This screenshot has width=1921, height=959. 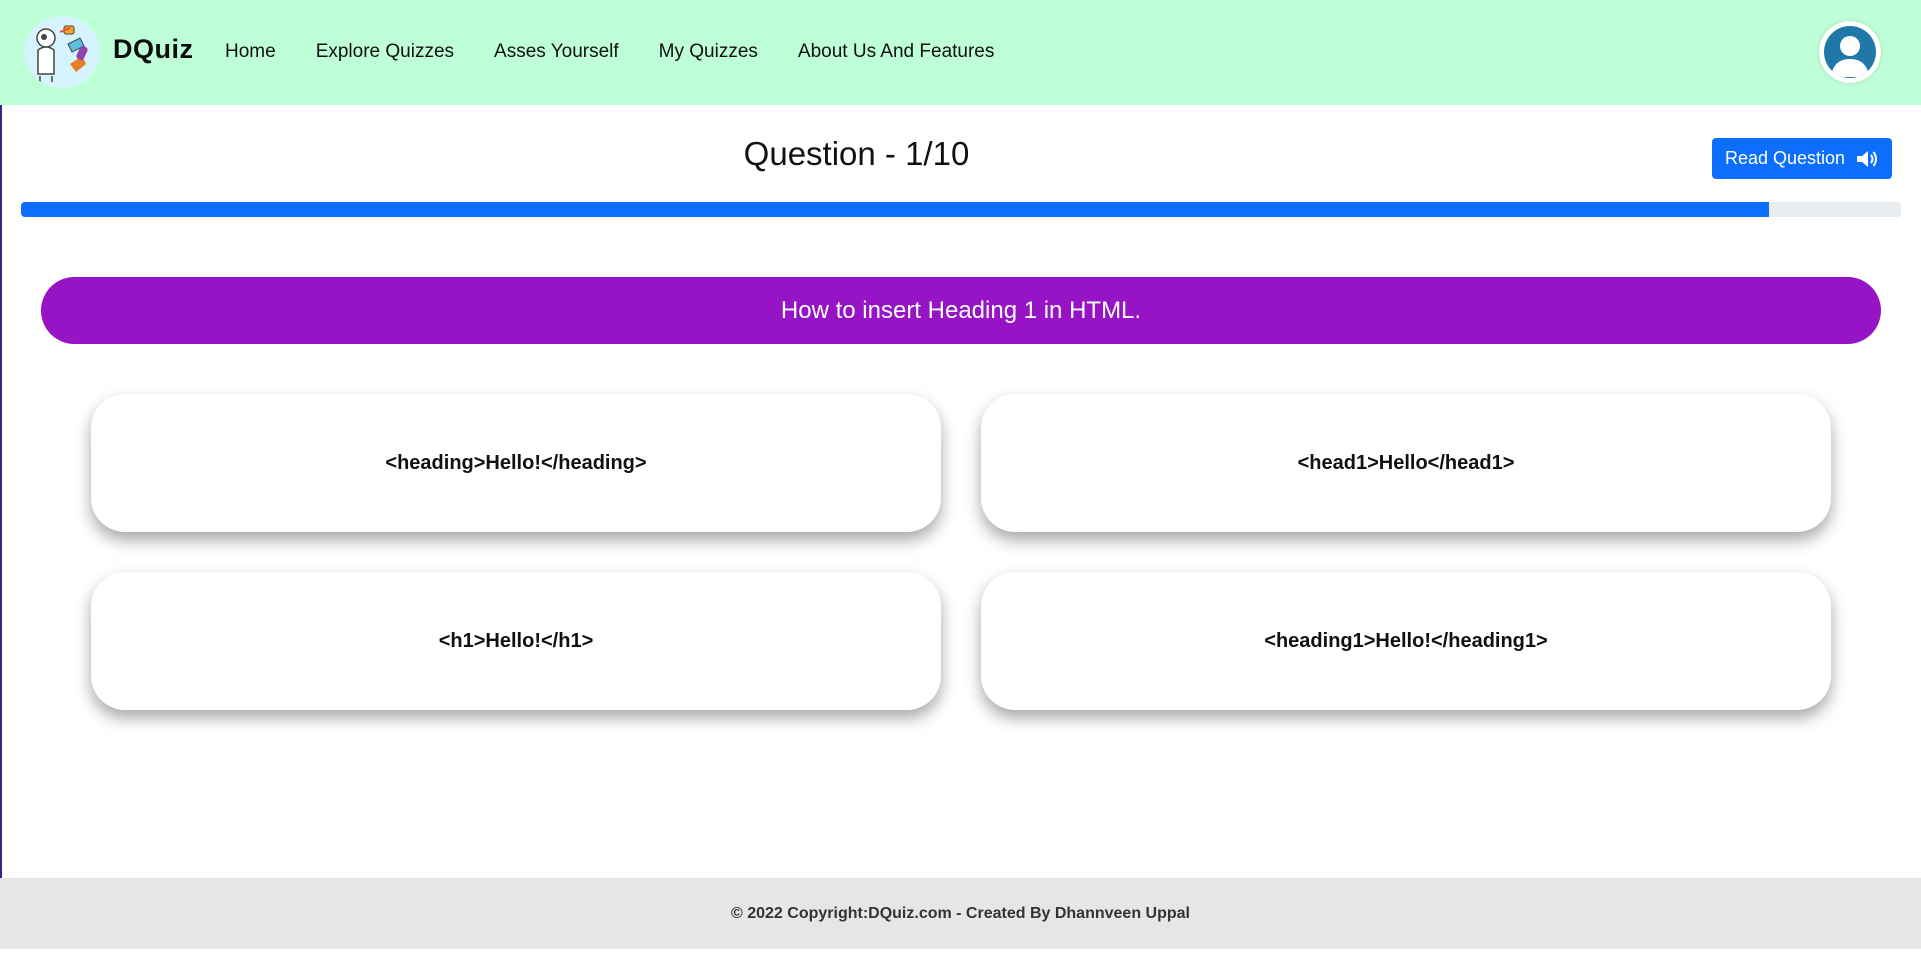 I want to click on nav-item-my-quizzes: My Quizzes, so click(x=708, y=52).